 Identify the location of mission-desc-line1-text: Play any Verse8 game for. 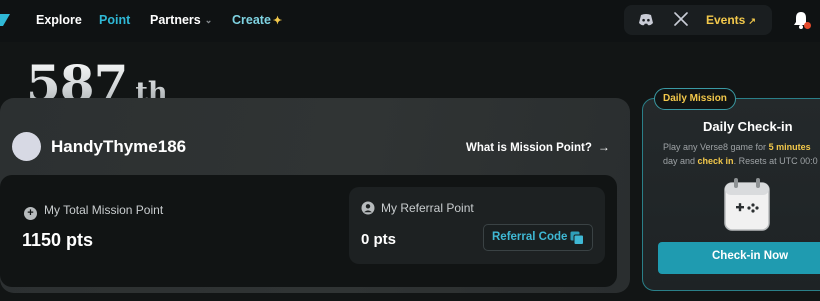
(716, 147).